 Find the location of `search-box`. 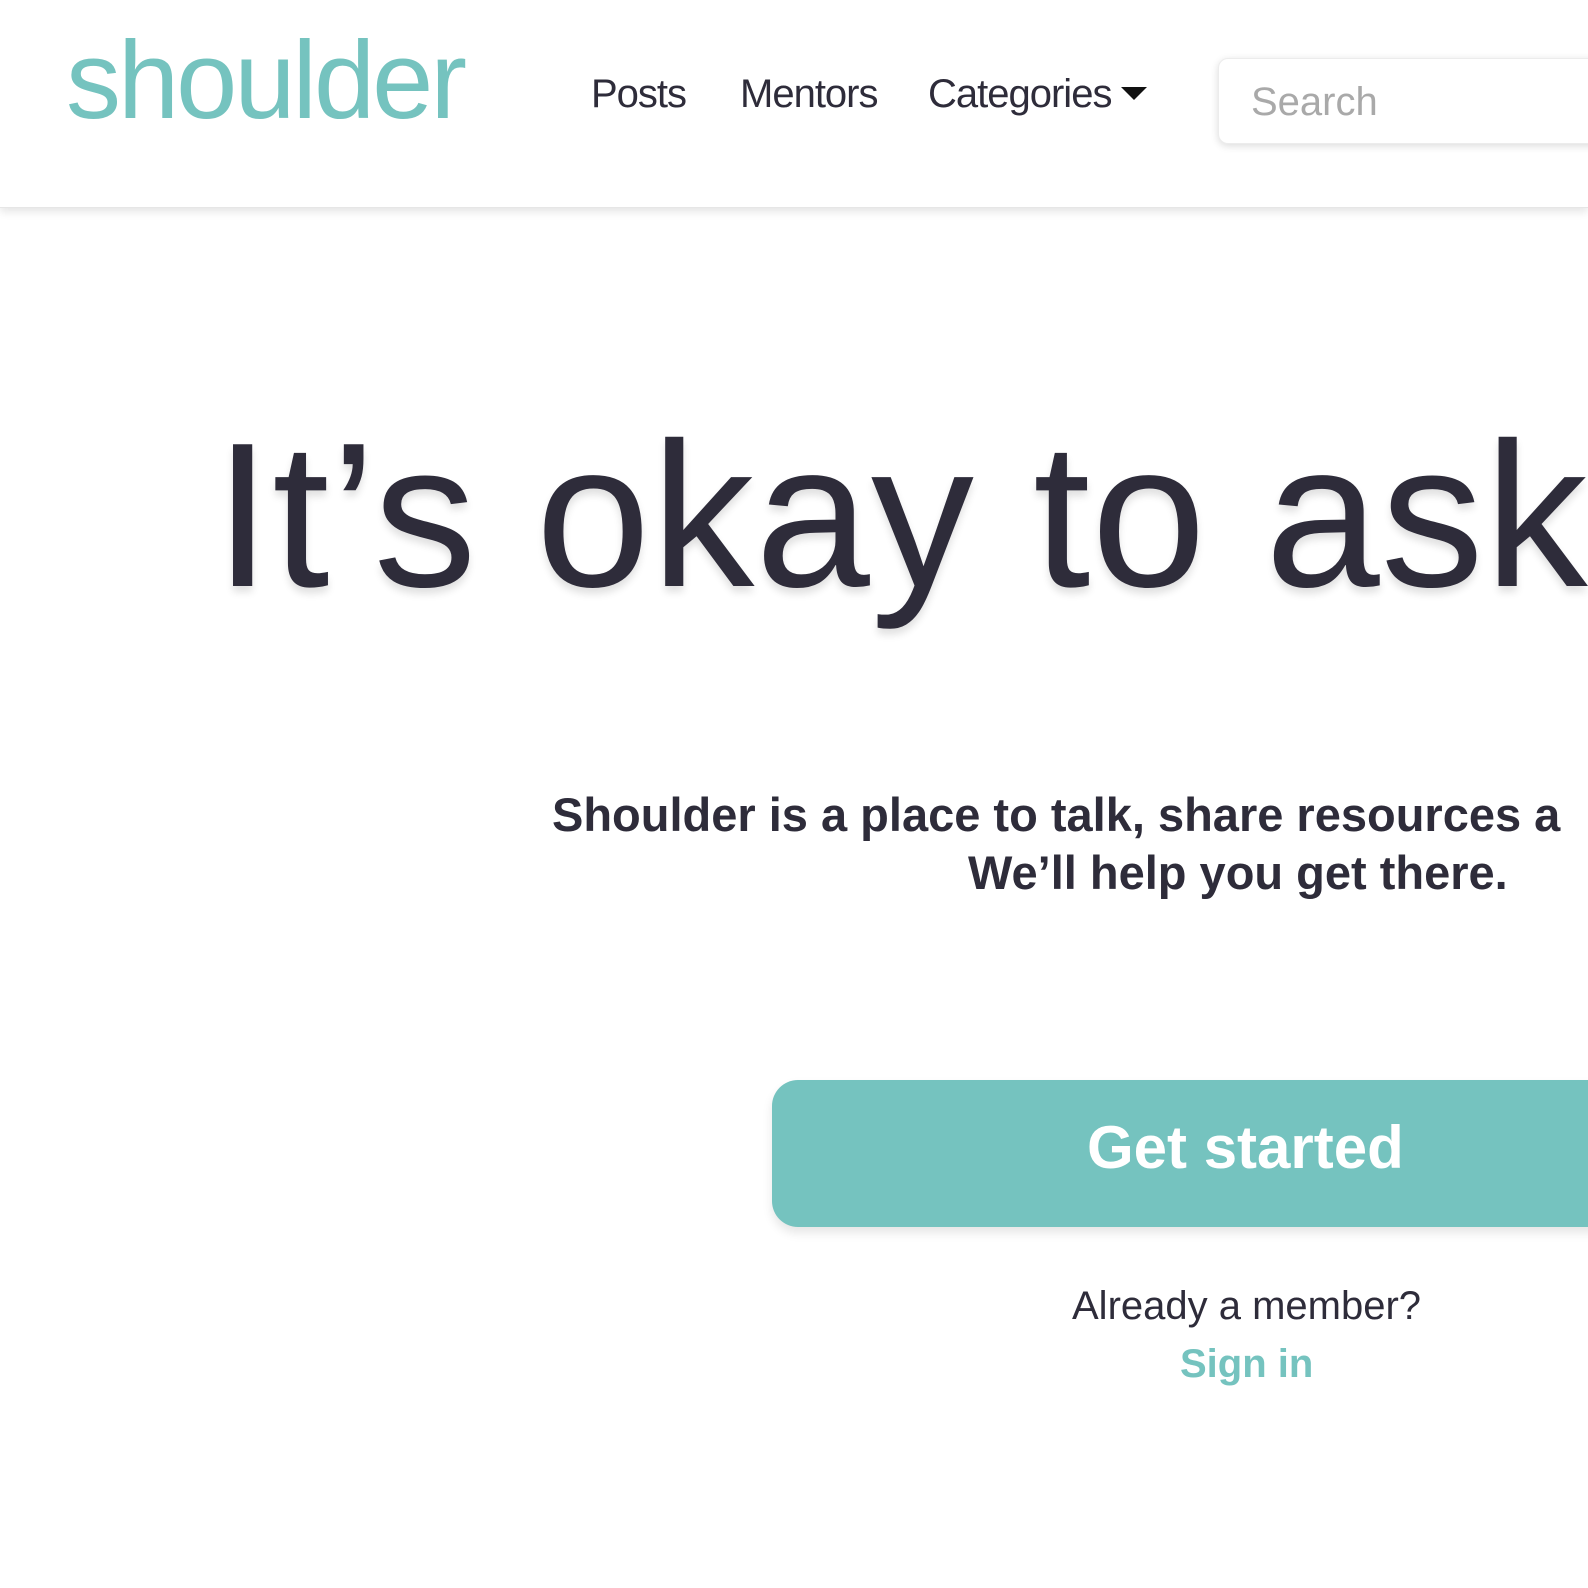

search-box is located at coordinates (1403, 101).